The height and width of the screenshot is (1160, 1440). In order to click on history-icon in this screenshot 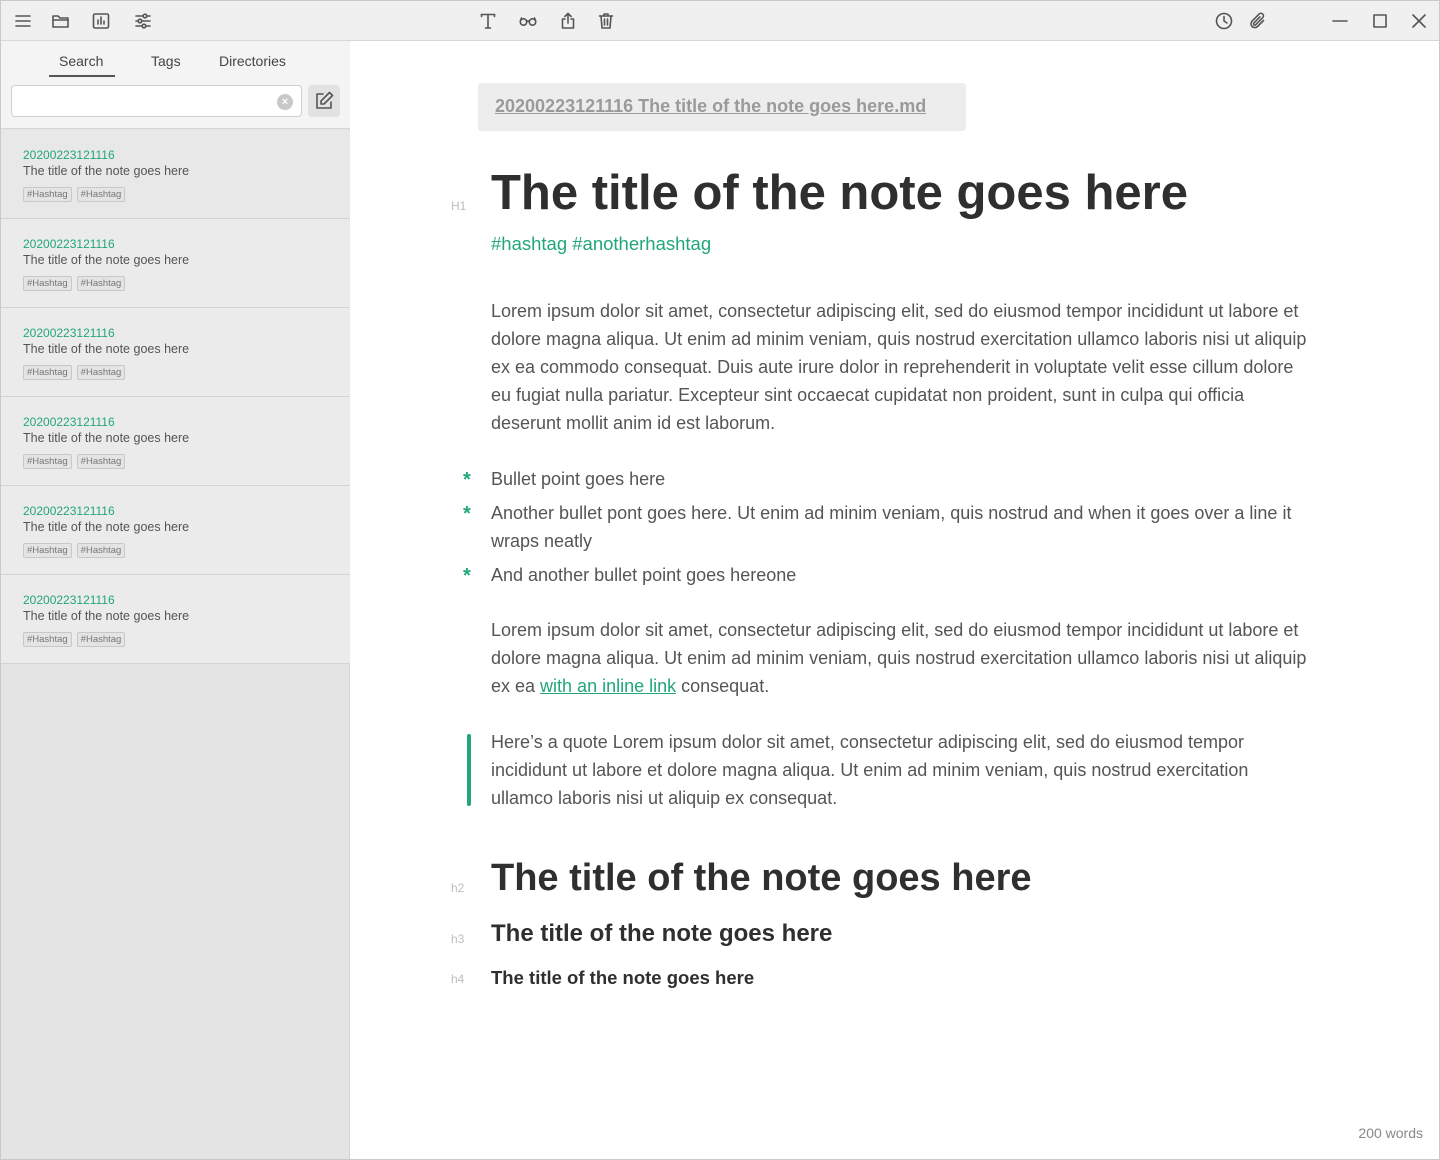, I will do `click(1224, 21)`.